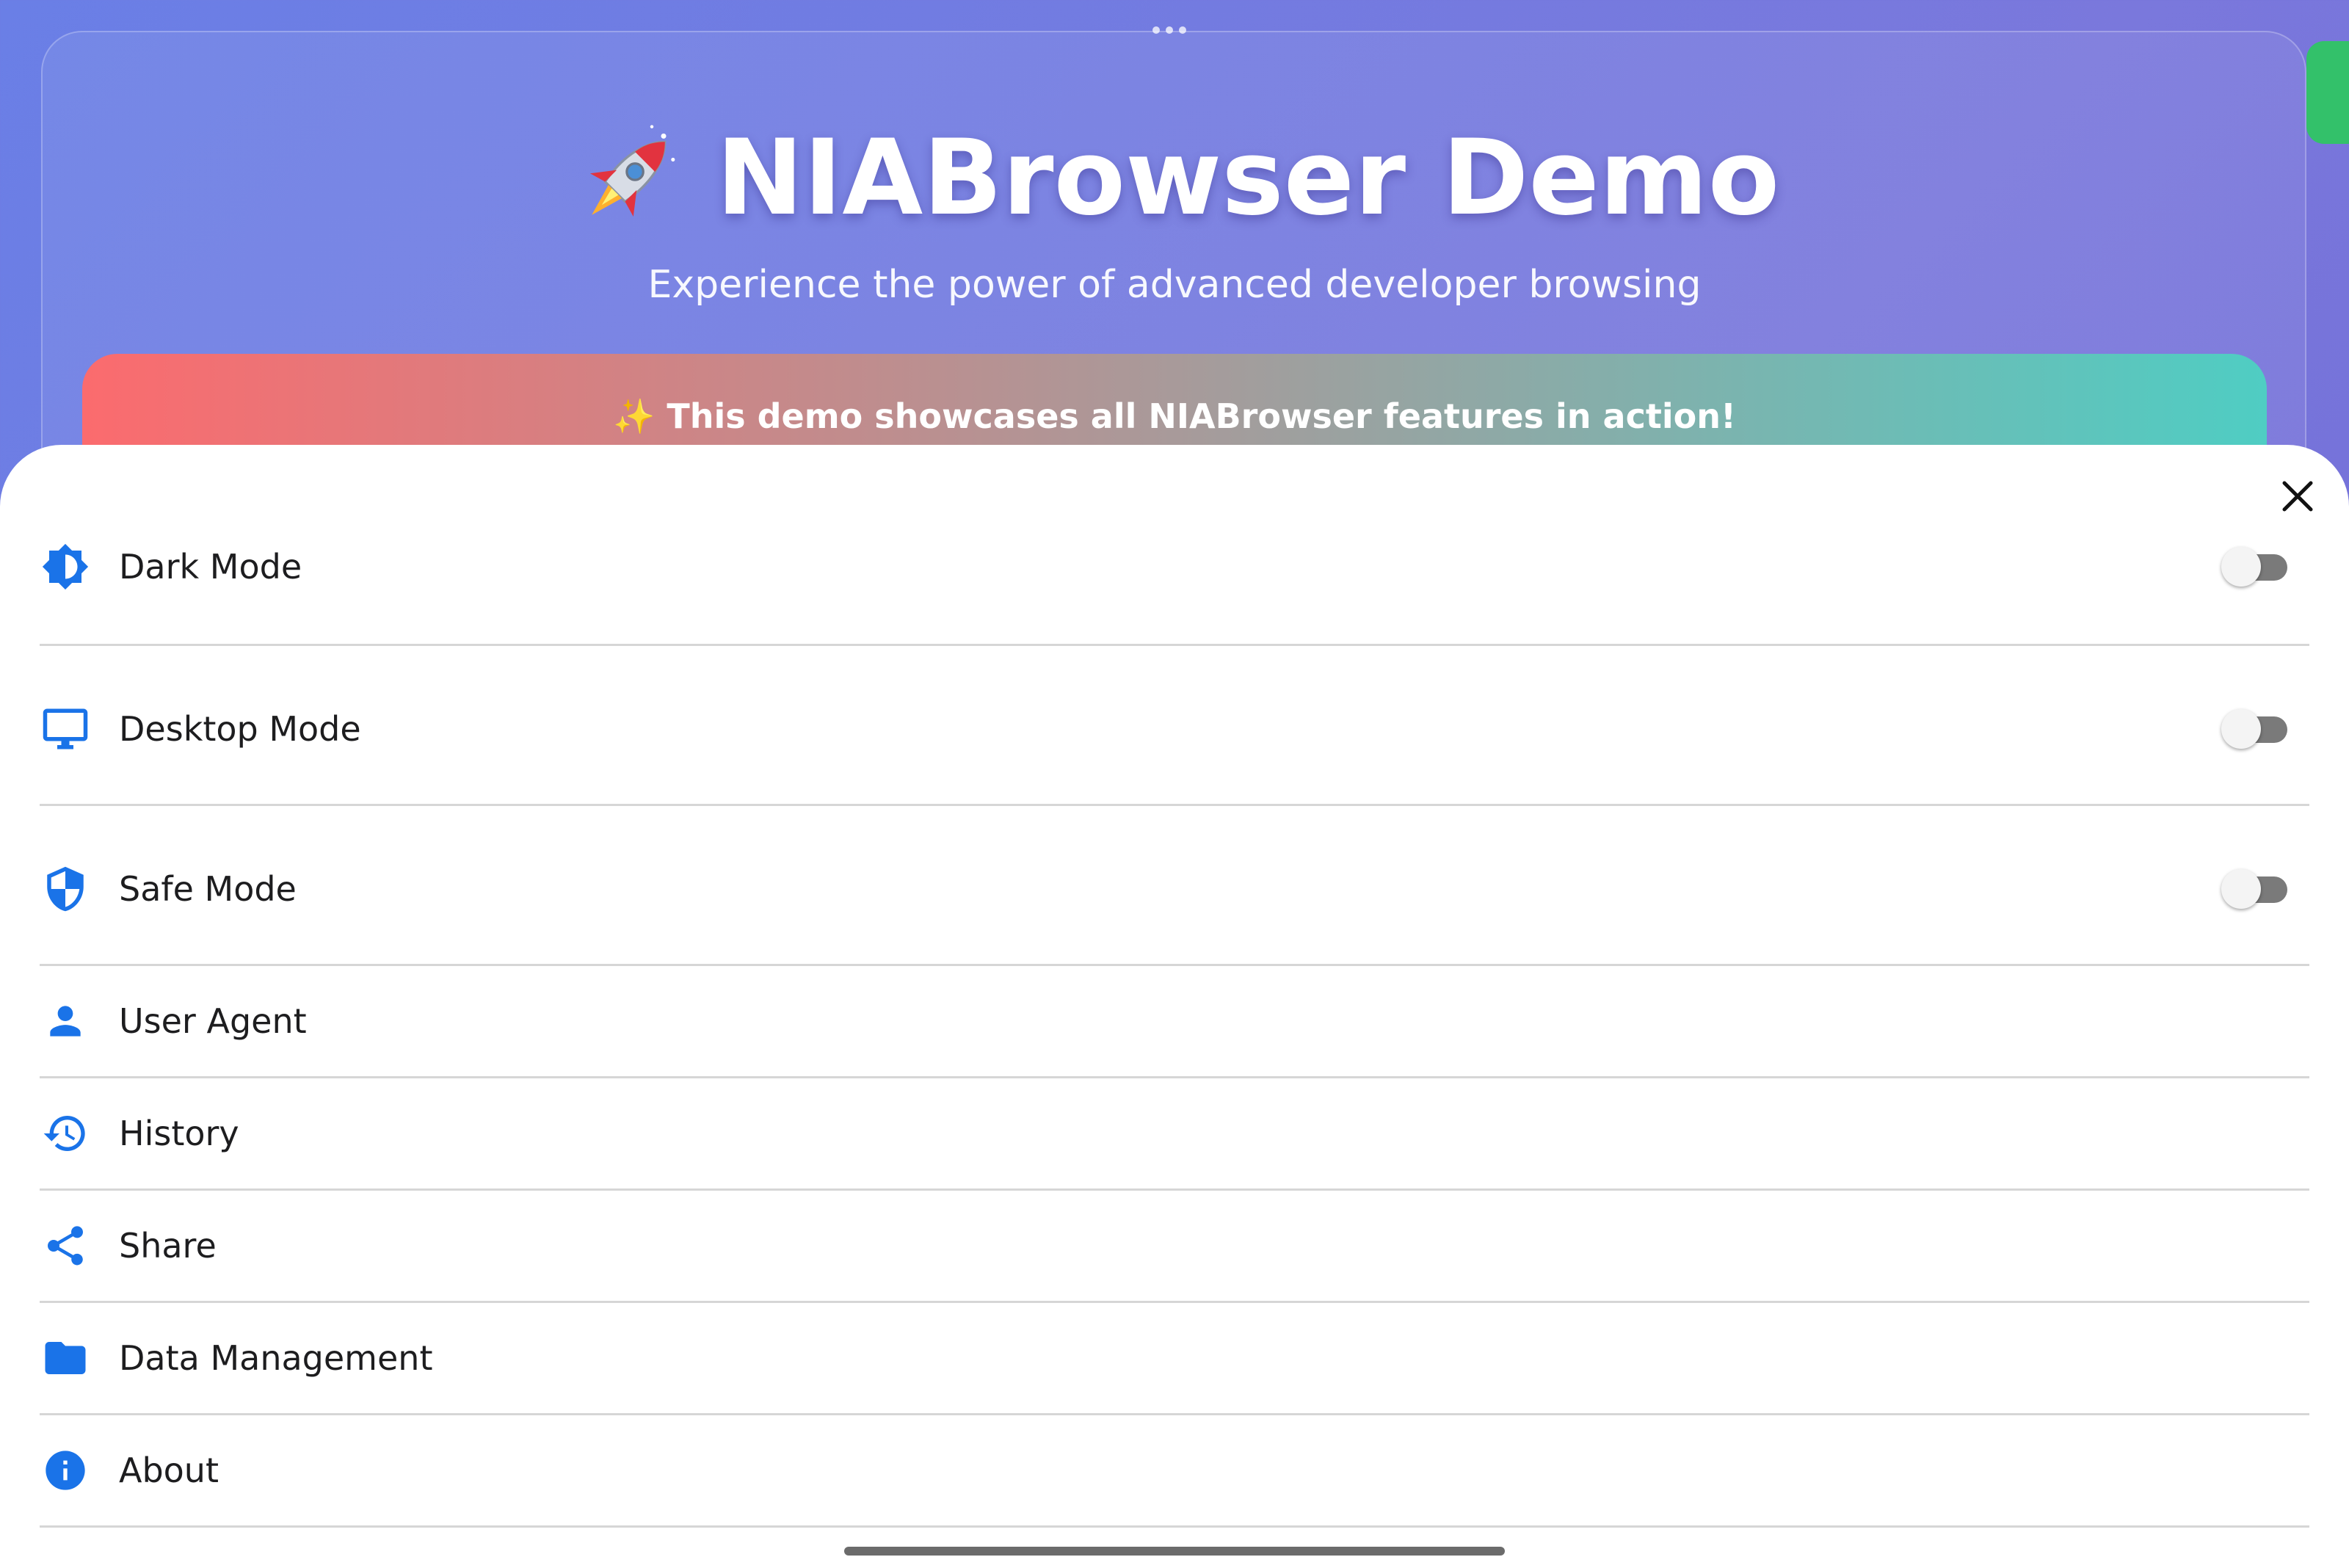 The width and height of the screenshot is (2349, 1568). What do you see at coordinates (65, 889) in the screenshot?
I see `shield-icon` at bounding box center [65, 889].